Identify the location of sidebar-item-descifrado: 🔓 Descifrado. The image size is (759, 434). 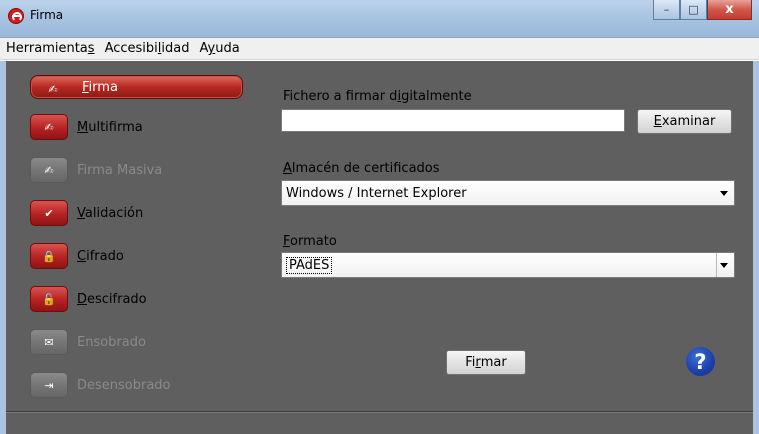
(88, 299).